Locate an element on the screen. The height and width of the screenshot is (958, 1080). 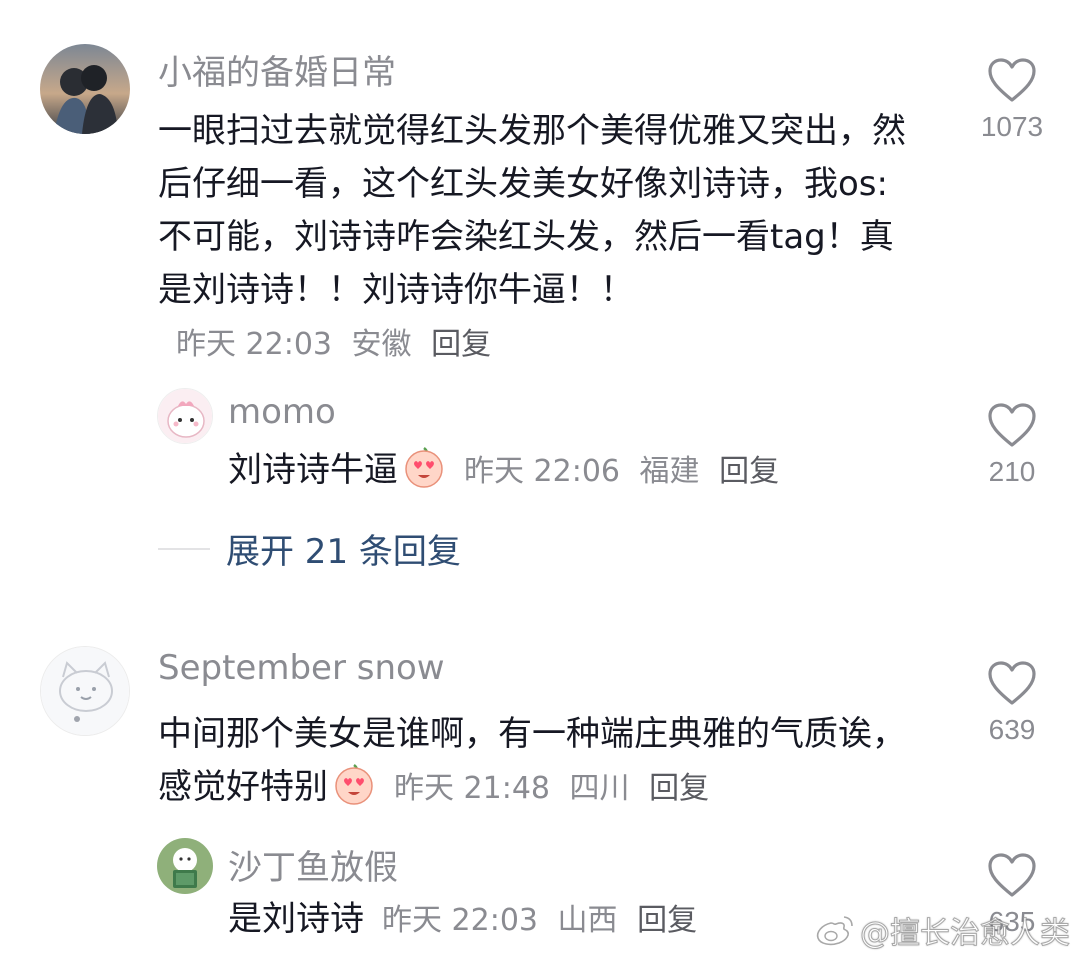
like-count: 210 is located at coordinates (1012, 471).